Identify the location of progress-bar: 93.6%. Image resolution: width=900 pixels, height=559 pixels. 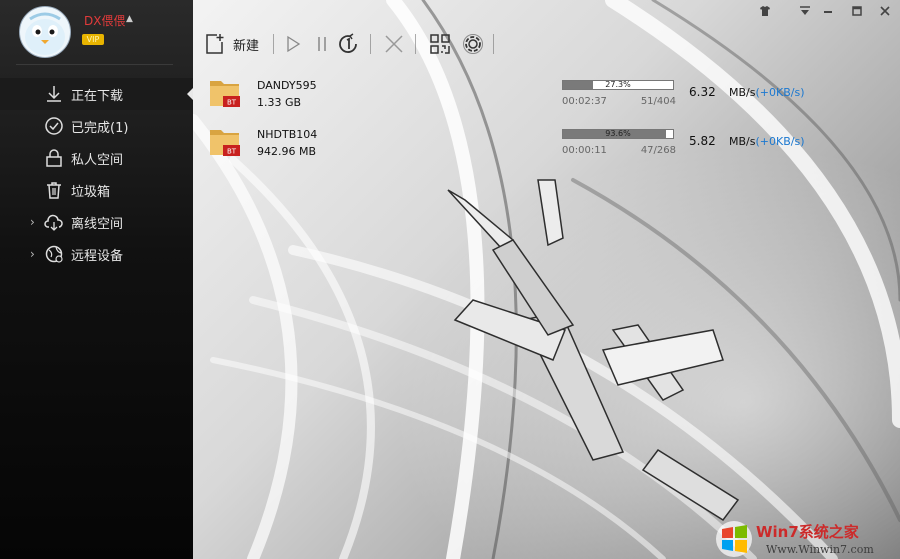
(618, 134).